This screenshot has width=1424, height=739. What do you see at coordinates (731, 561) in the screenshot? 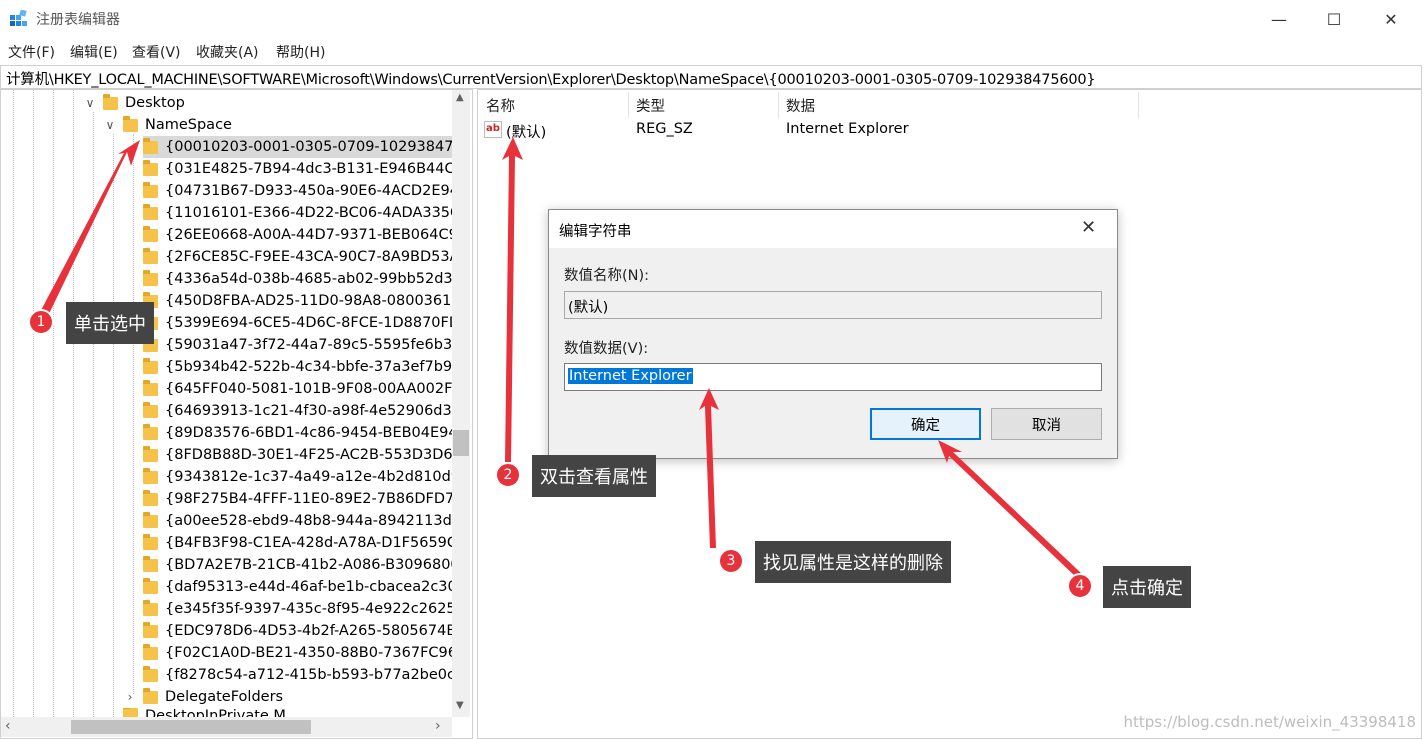
I see `annotation-badge: 3` at bounding box center [731, 561].